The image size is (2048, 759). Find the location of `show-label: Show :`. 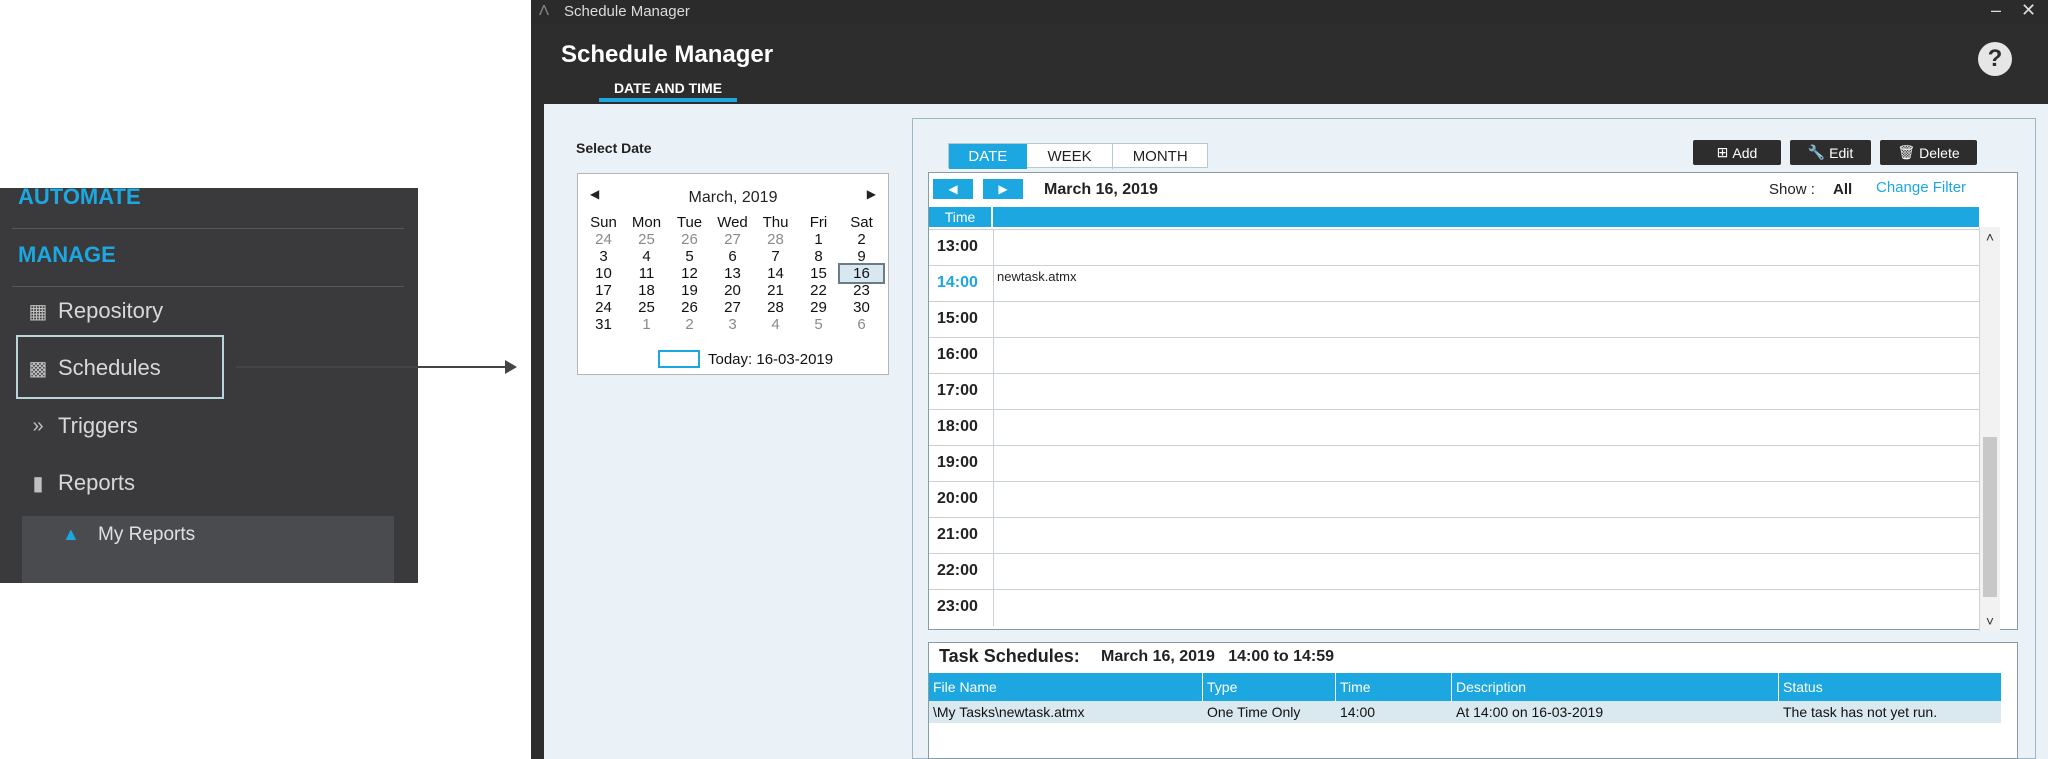

show-label: Show : is located at coordinates (1792, 189).